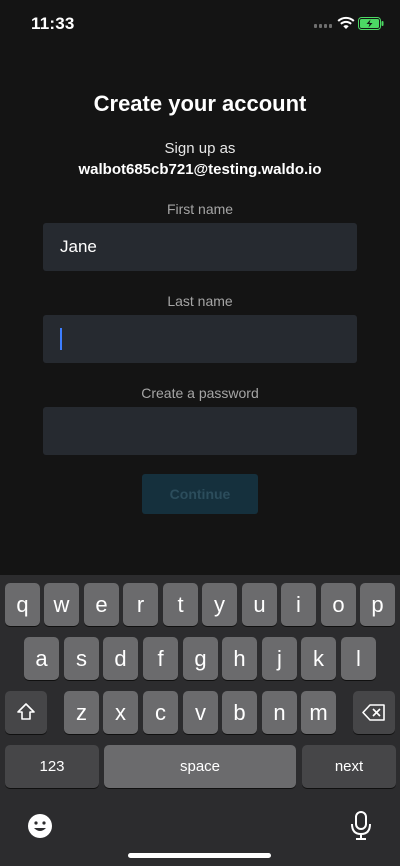 This screenshot has height=866, width=400. I want to click on key-m: m, so click(318, 712).